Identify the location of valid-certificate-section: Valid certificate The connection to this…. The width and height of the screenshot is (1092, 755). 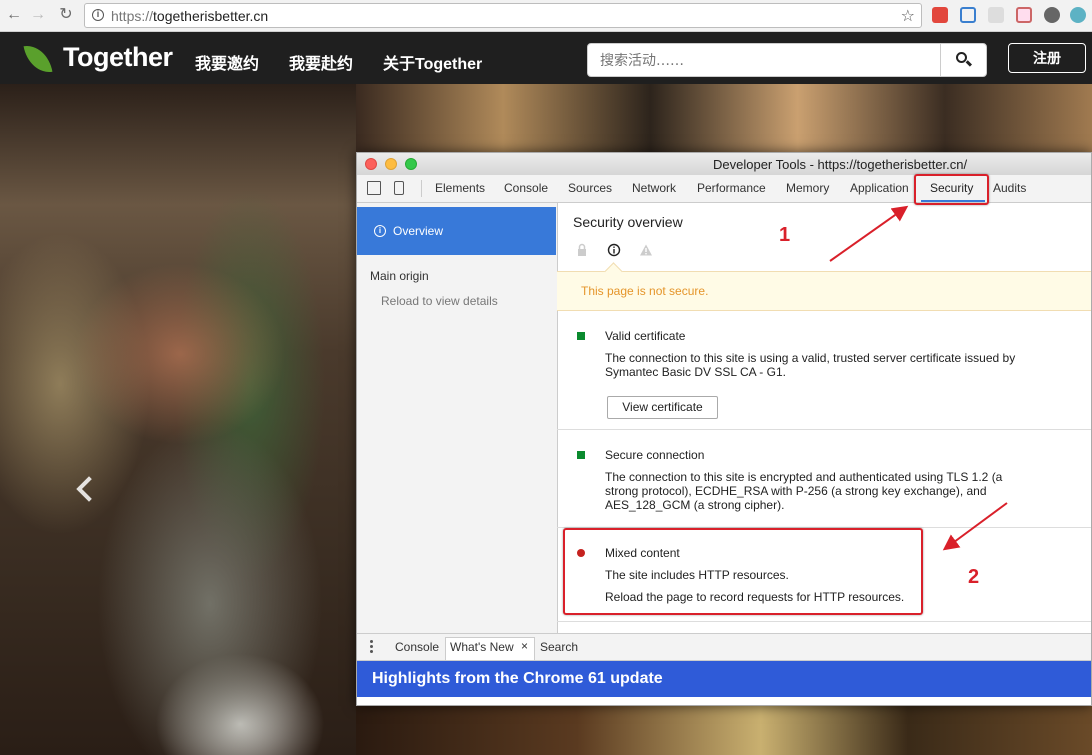
(824, 370).